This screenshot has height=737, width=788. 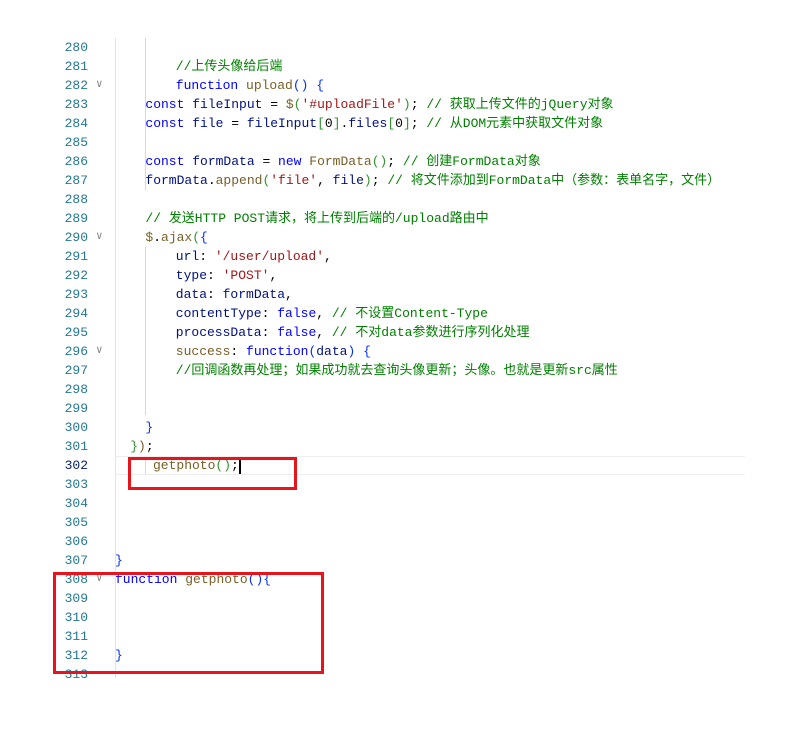 What do you see at coordinates (76, 408) in the screenshot?
I see `line-number: 299` at bounding box center [76, 408].